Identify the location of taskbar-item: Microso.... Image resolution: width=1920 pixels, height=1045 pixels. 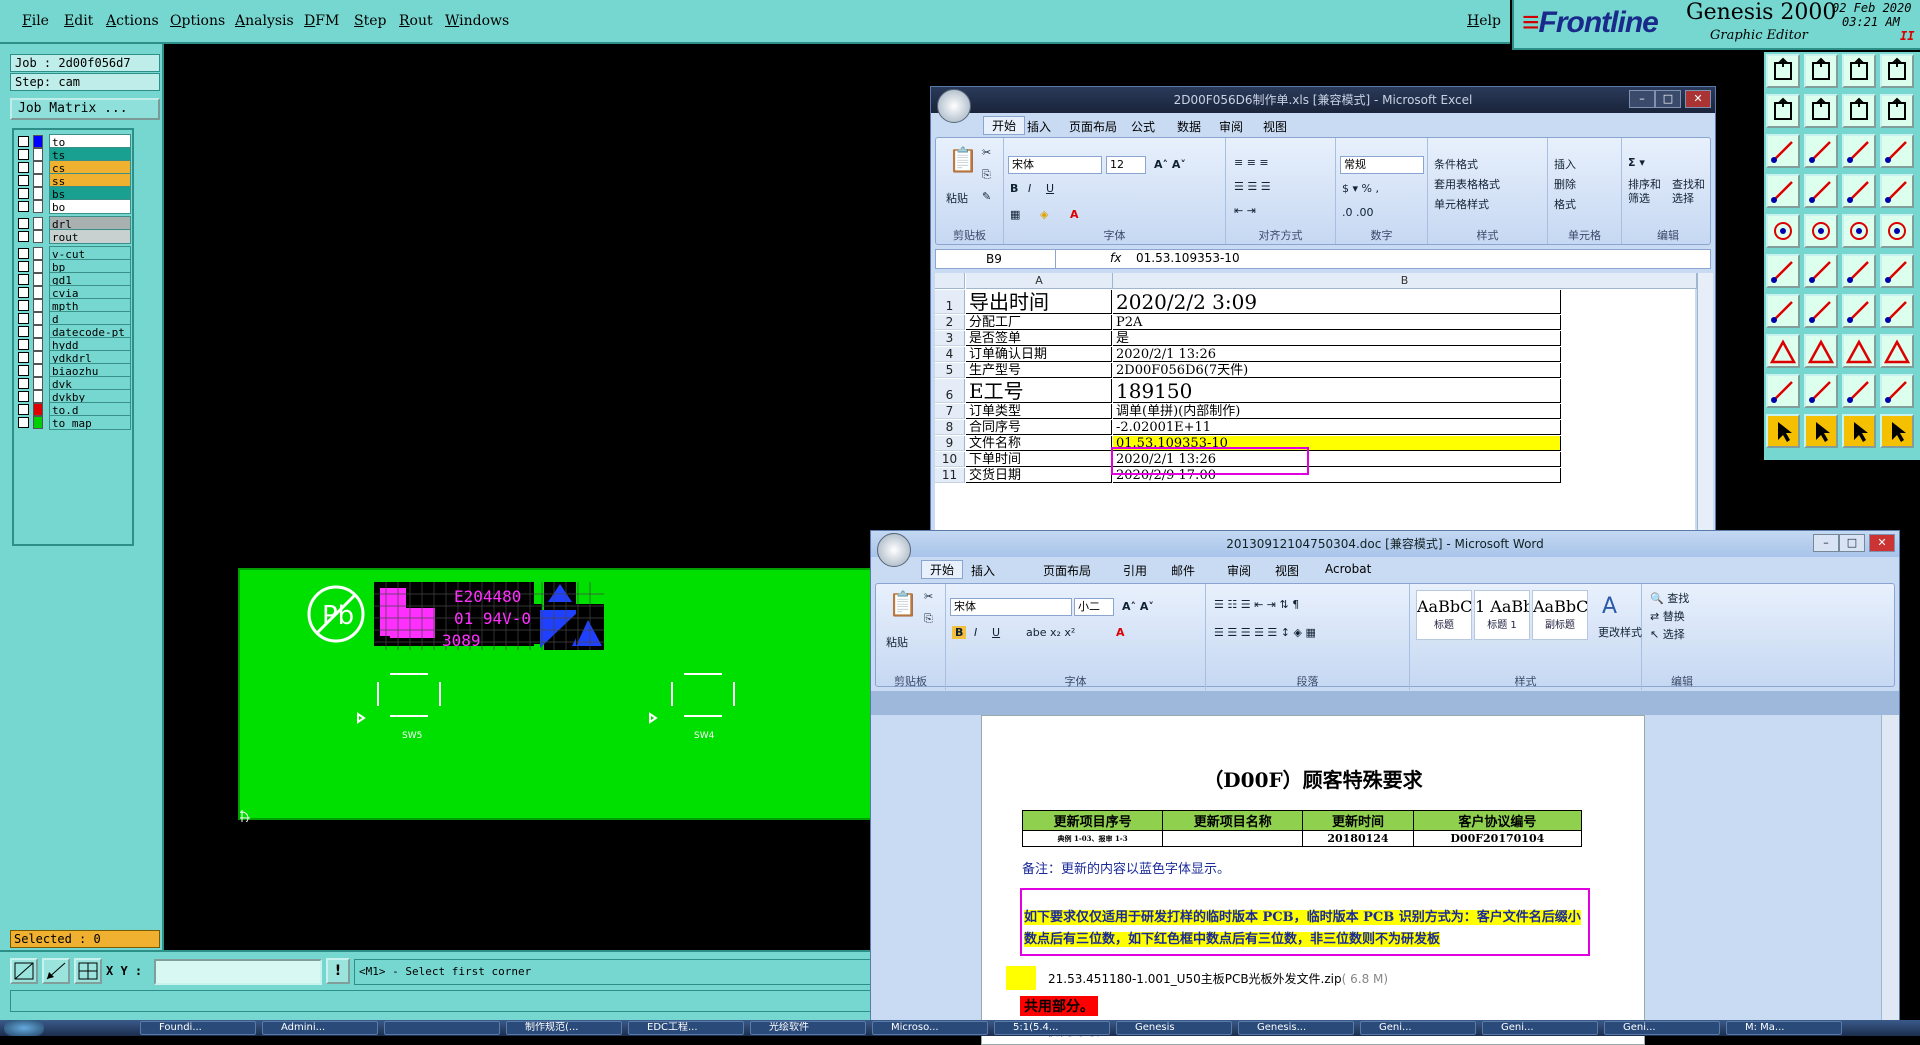
(930, 1028).